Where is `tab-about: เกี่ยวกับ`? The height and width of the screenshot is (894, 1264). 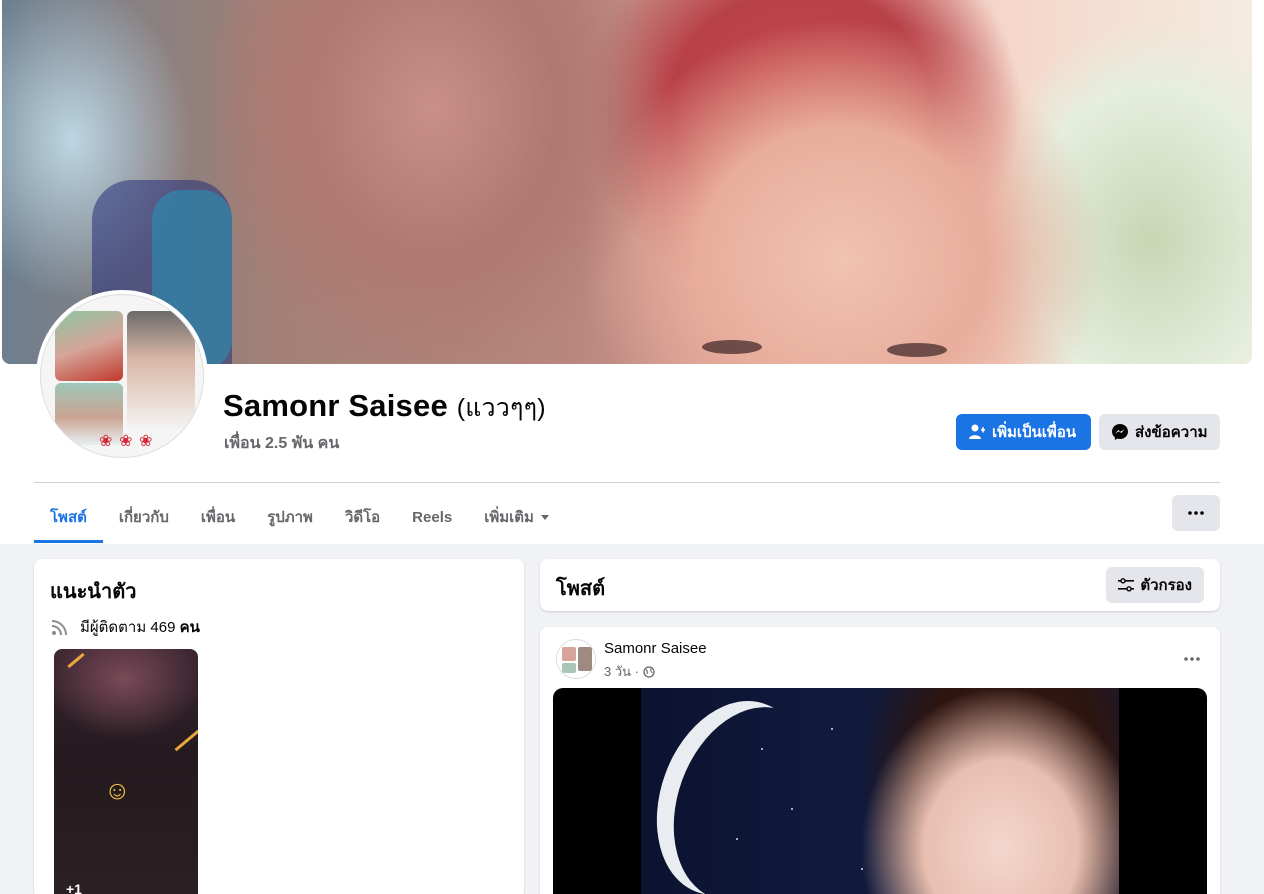
tab-about: เกี่ยวกับ is located at coordinates (144, 517).